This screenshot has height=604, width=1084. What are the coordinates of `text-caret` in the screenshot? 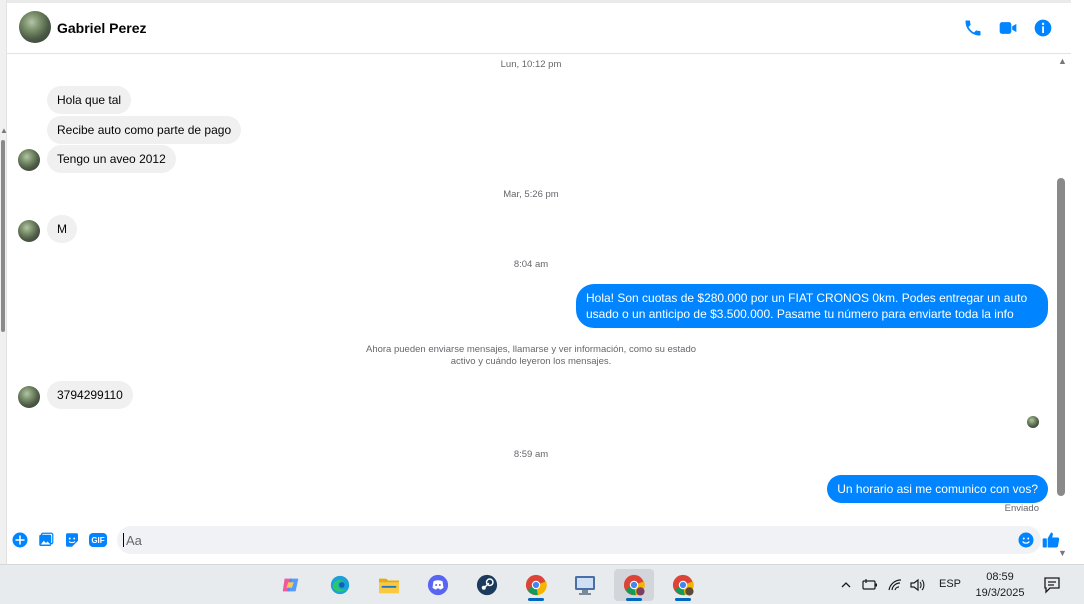 It's located at (123, 540).